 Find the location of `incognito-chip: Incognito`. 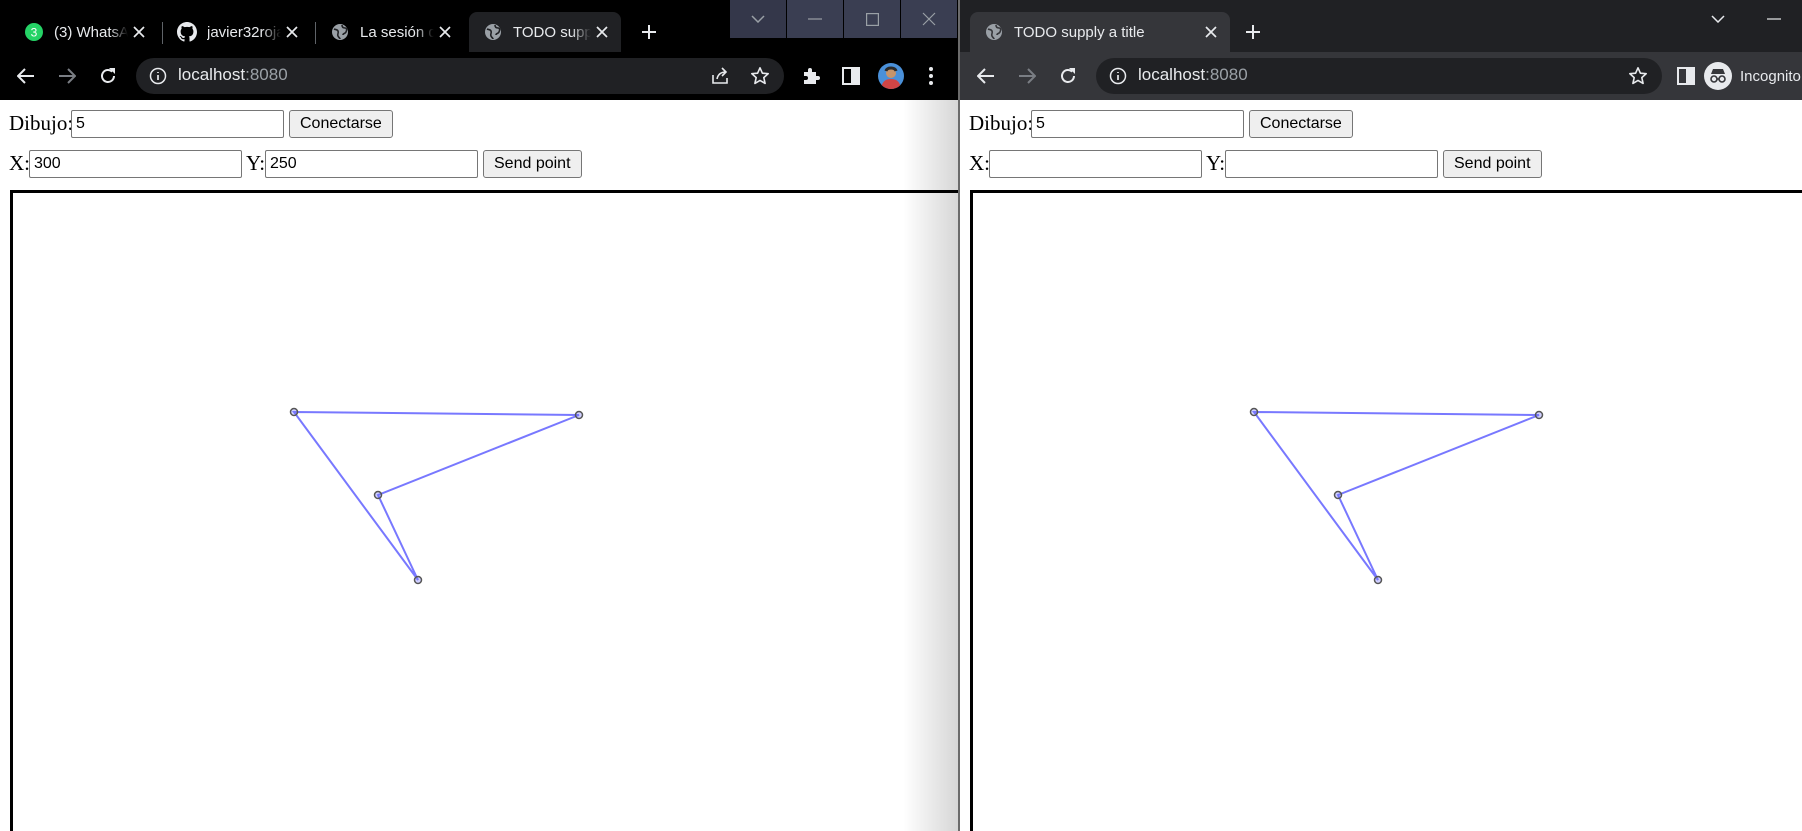

incognito-chip: Incognito is located at coordinates (1753, 76).